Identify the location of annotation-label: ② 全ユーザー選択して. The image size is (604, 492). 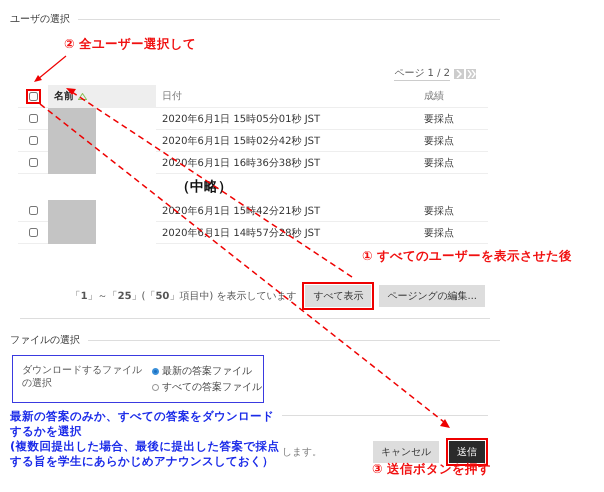
(130, 44).